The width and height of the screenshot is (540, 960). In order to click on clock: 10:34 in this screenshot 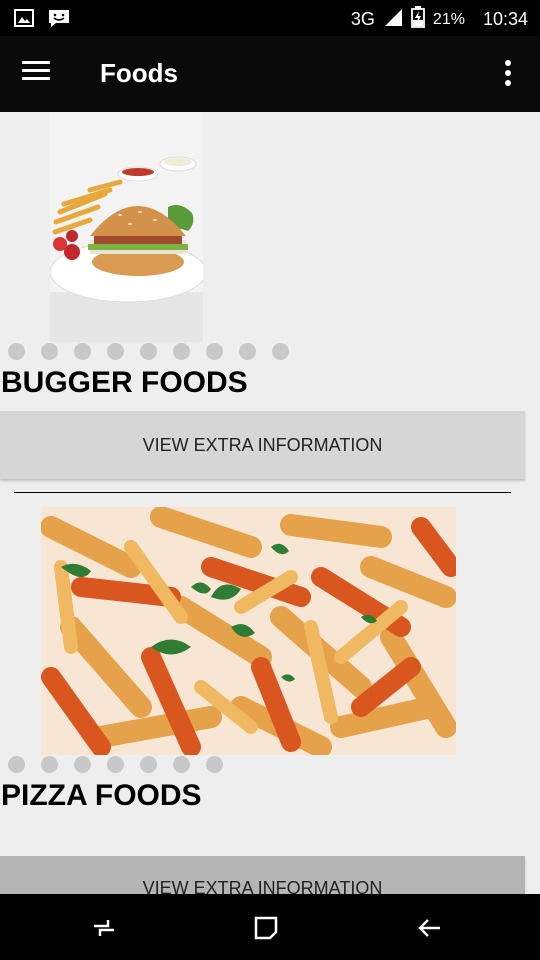, I will do `click(505, 19)`.